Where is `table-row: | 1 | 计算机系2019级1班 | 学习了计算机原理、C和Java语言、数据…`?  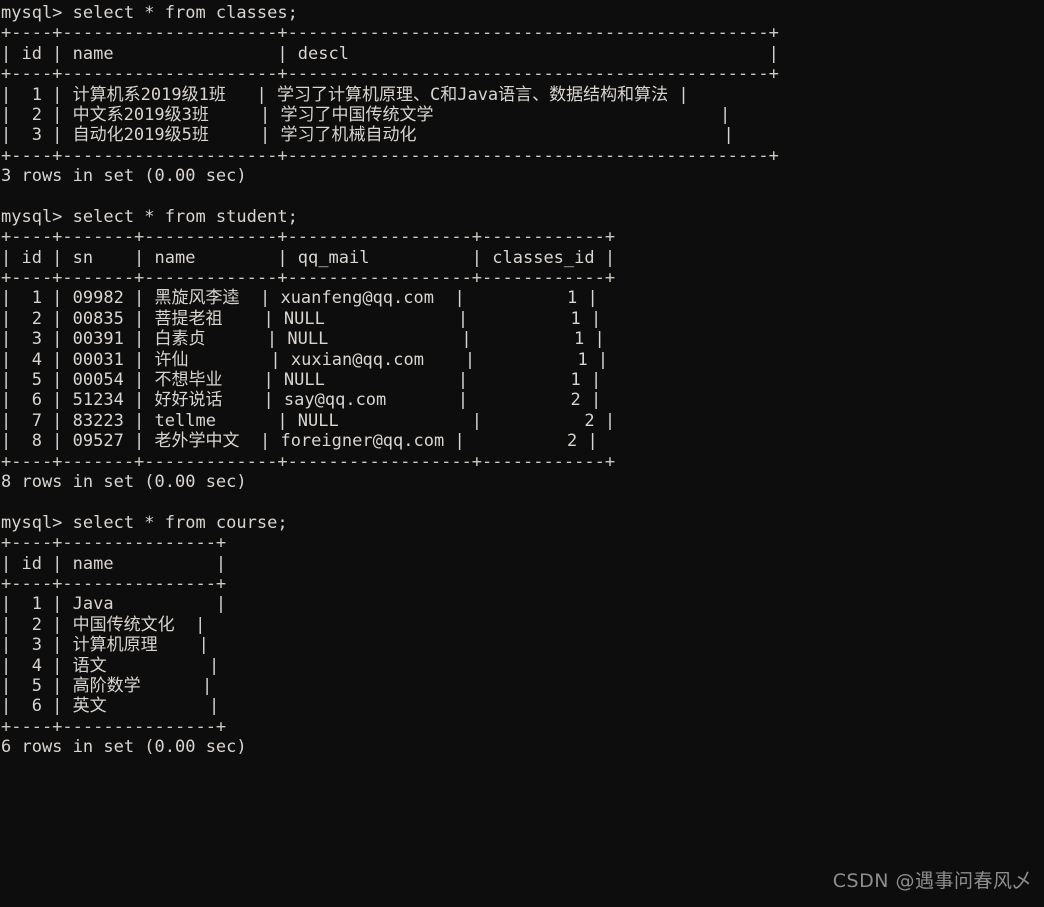 table-row: | 1 | 计算机系2019级1班 | 学习了计算机原理、C和Java语言、数据… is located at coordinates (345, 94).